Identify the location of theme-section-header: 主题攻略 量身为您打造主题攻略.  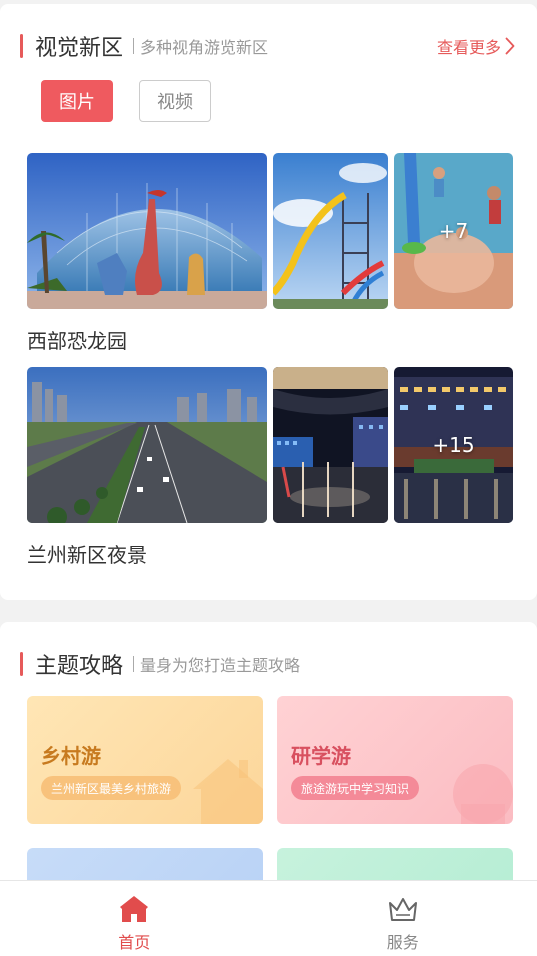
(267, 664).